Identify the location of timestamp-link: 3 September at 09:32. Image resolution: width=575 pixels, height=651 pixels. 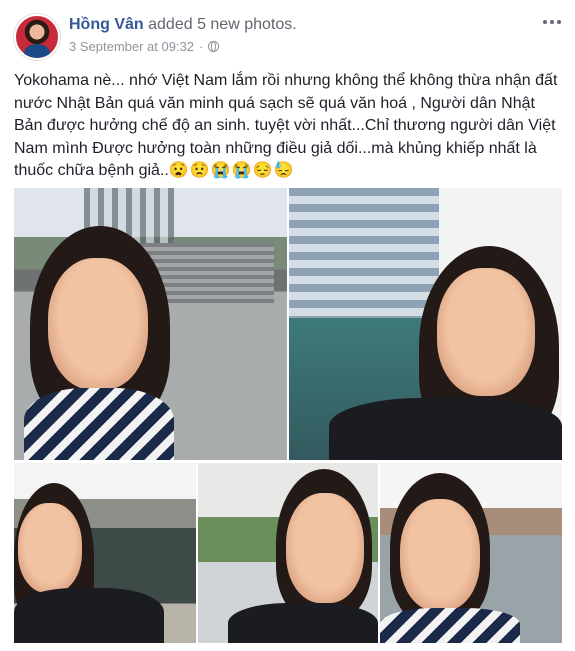
(131, 46).